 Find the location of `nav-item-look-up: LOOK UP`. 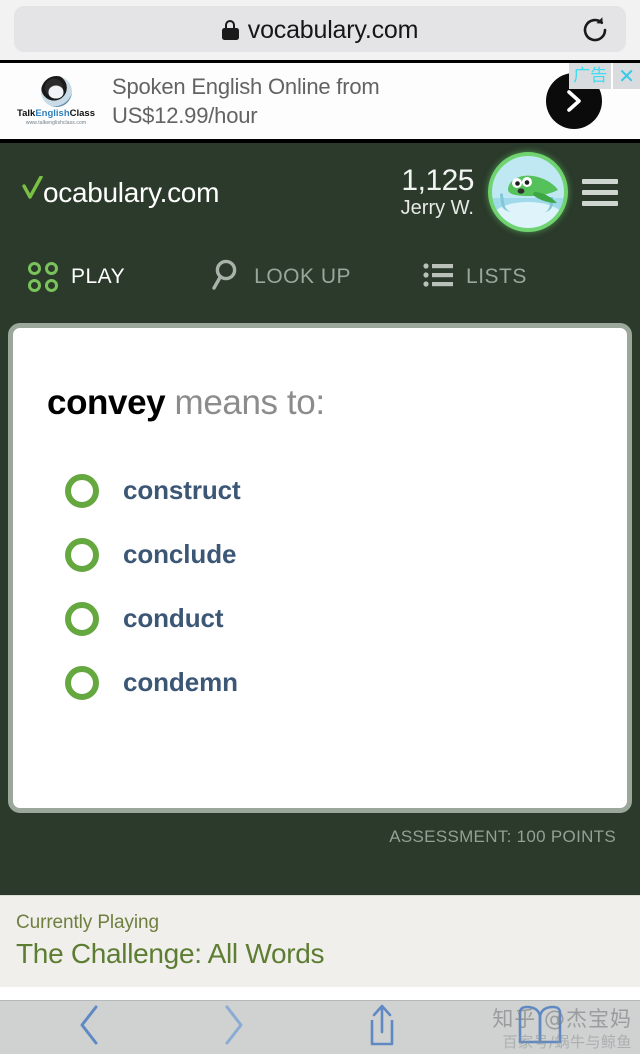

nav-item-look-up: LOOK UP is located at coordinates (281, 277).